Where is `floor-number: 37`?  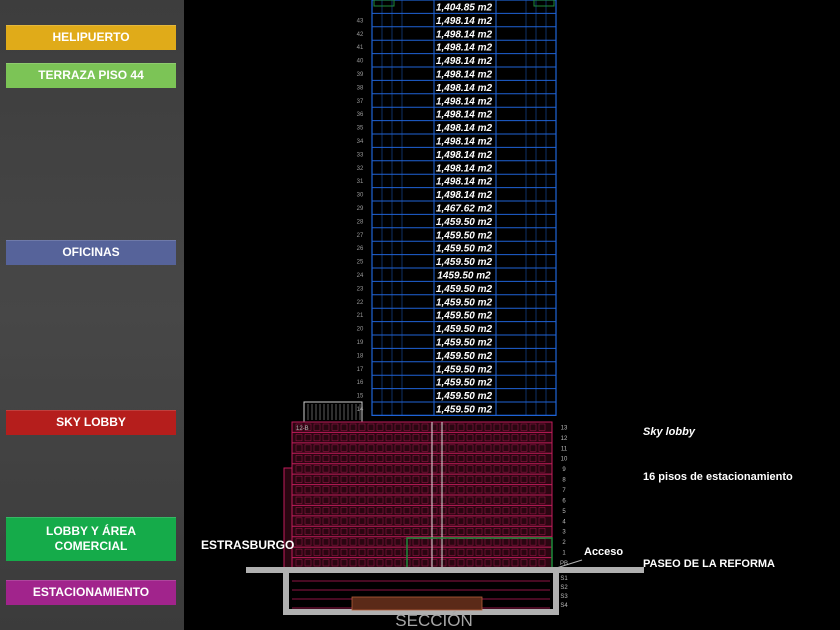
floor-number: 37 is located at coordinates (360, 102).